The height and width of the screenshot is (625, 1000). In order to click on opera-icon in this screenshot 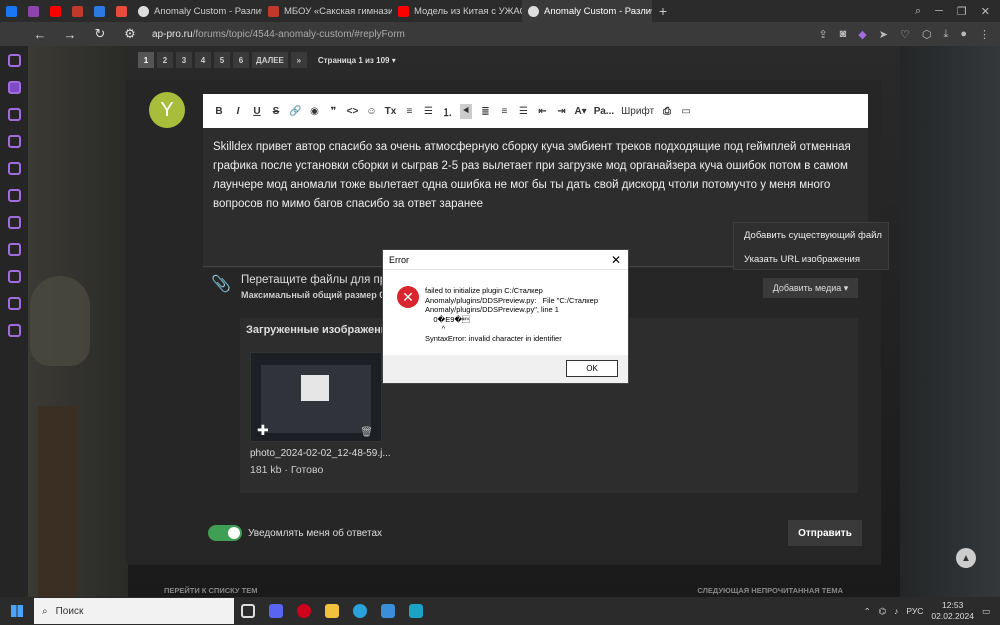, I will do `click(304, 611)`.